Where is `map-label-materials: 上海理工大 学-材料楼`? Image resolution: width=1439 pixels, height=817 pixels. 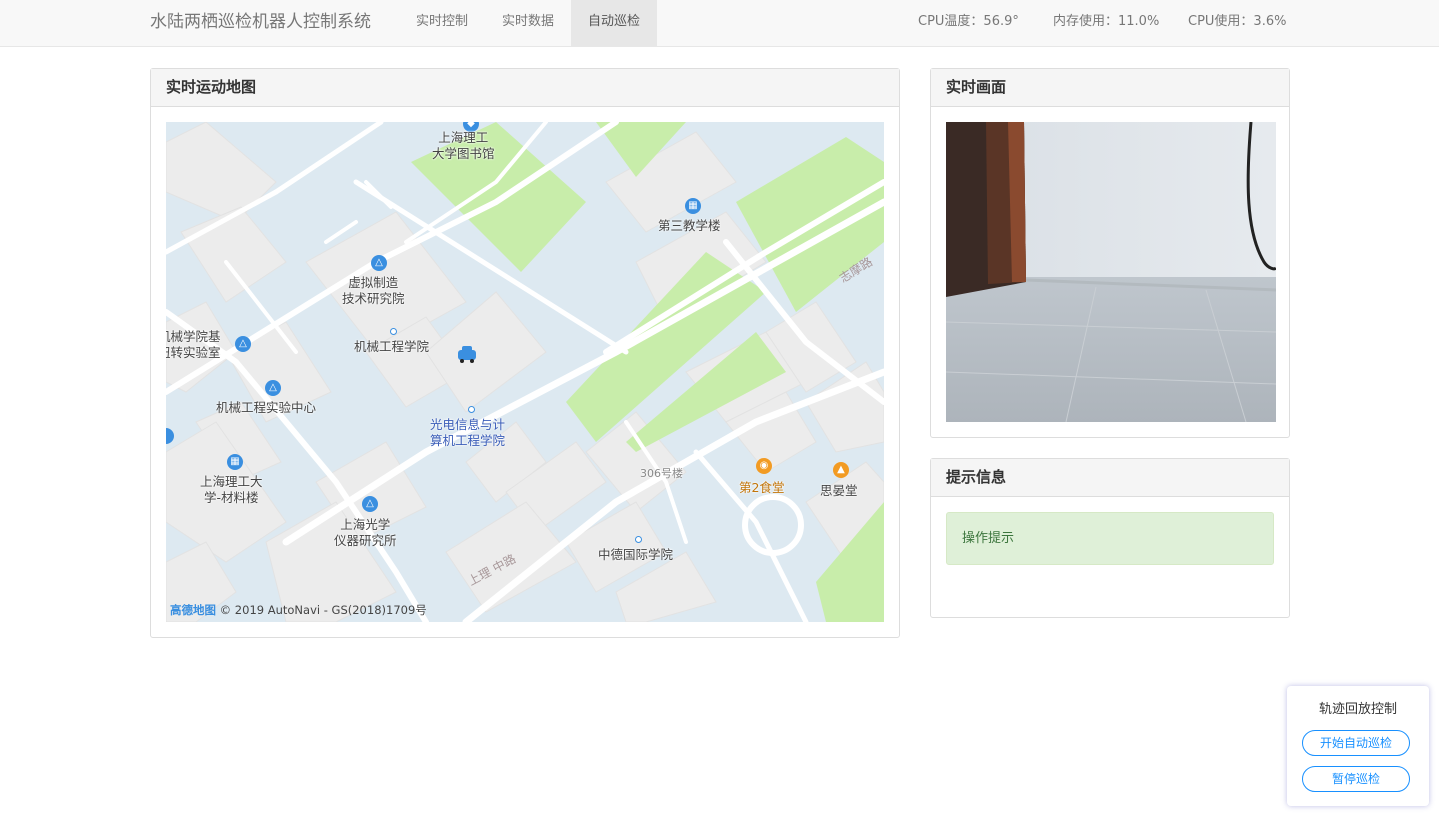
map-label-materials: 上海理工大 学-材料楼 is located at coordinates (231, 490).